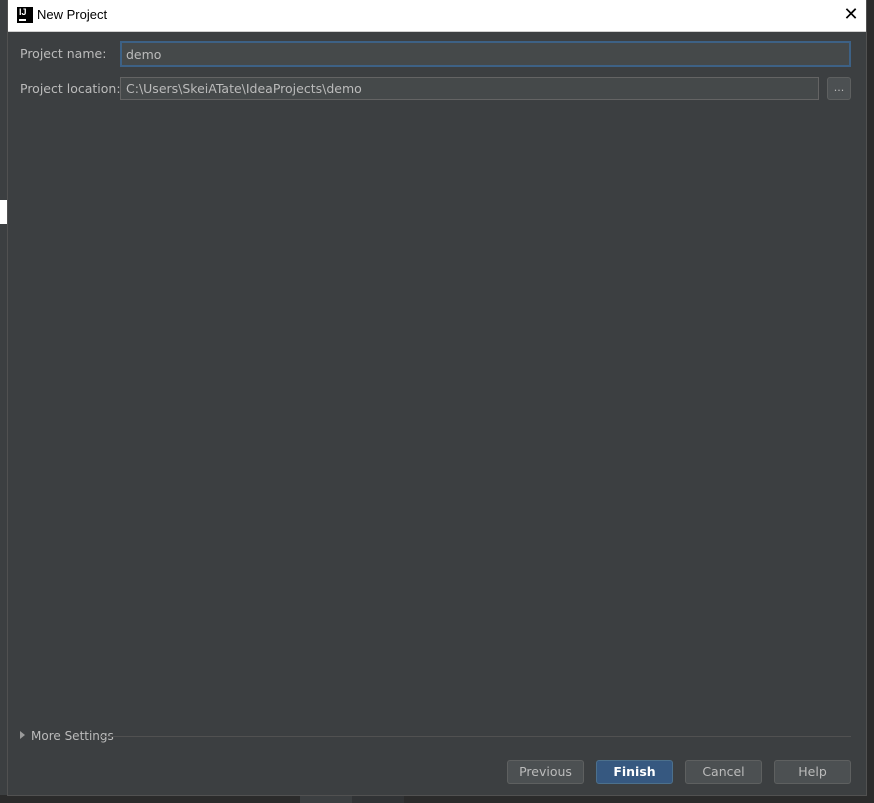 This screenshot has height=803, width=874. Describe the element at coordinates (545, 772) in the screenshot. I see `previous-button: Previous` at that location.